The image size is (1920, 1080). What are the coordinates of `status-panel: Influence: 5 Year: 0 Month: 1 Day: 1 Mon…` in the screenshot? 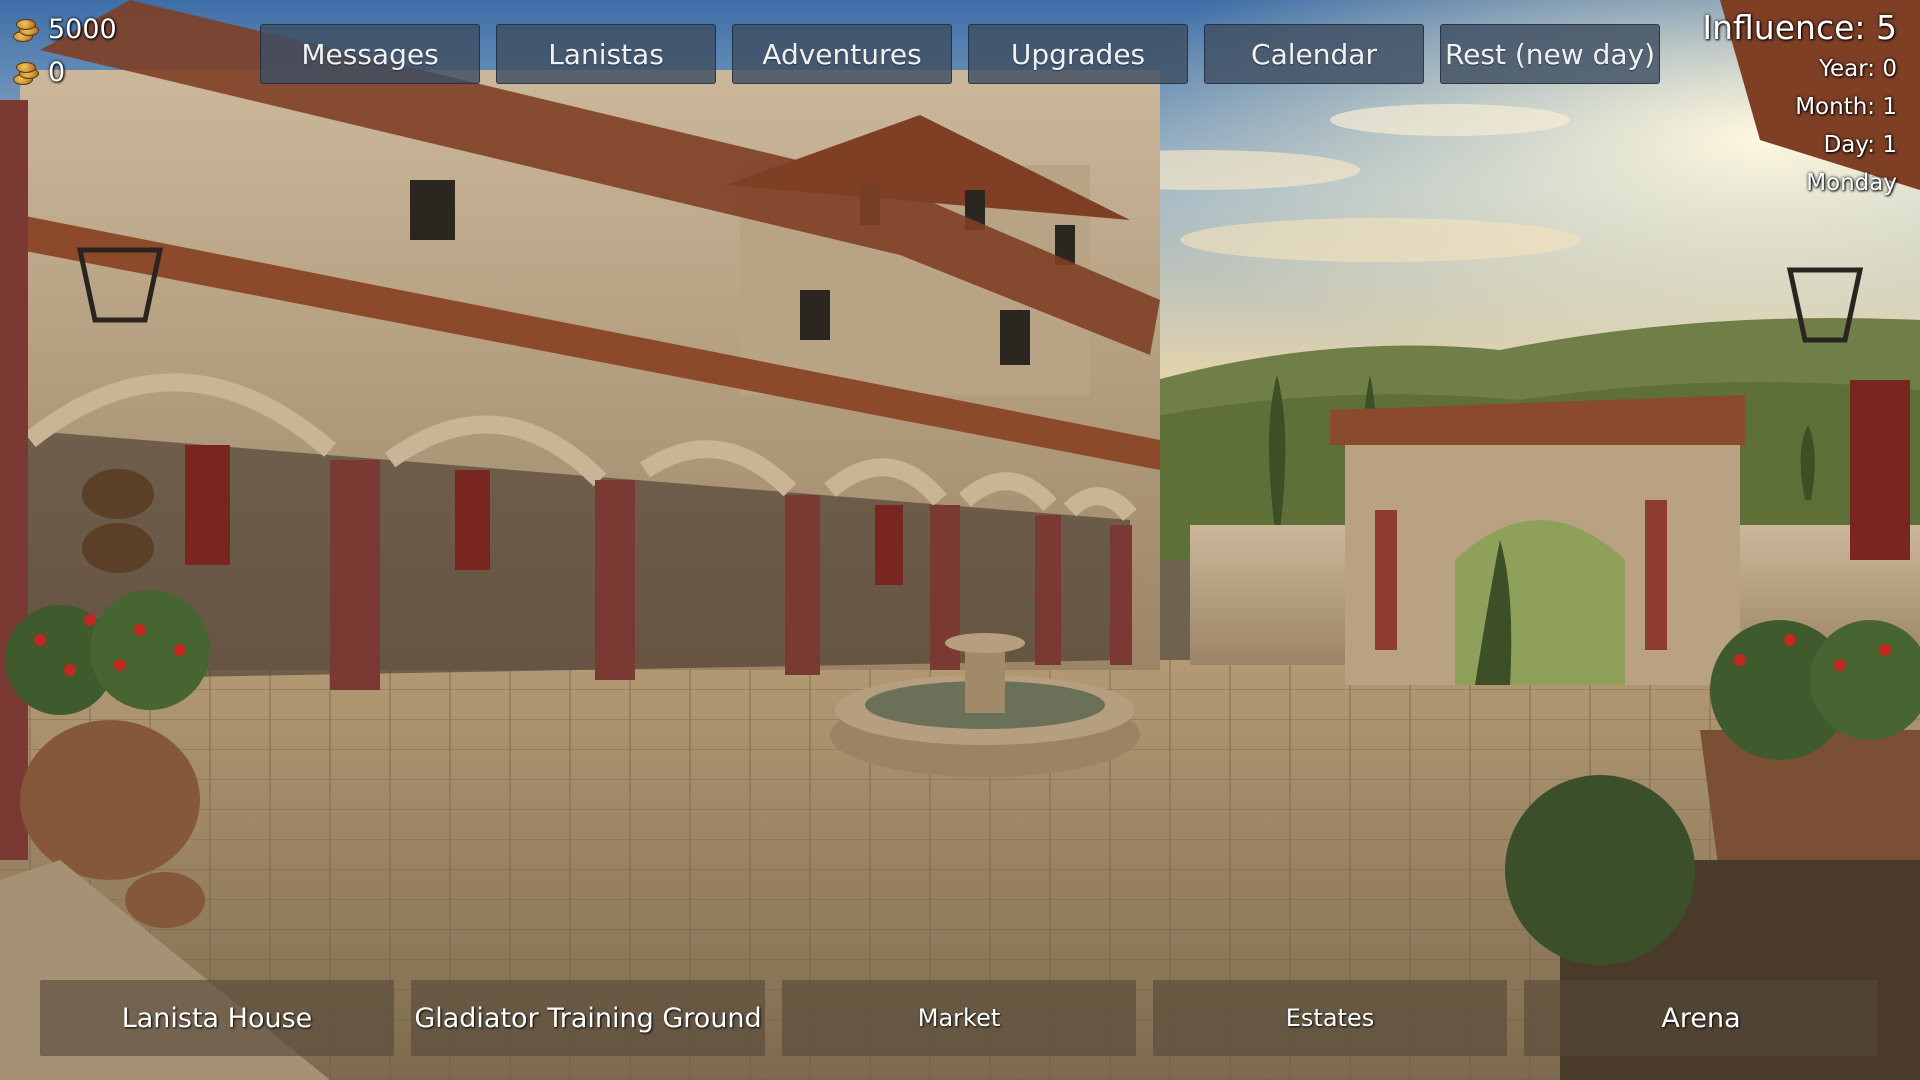 It's located at (1799, 104).